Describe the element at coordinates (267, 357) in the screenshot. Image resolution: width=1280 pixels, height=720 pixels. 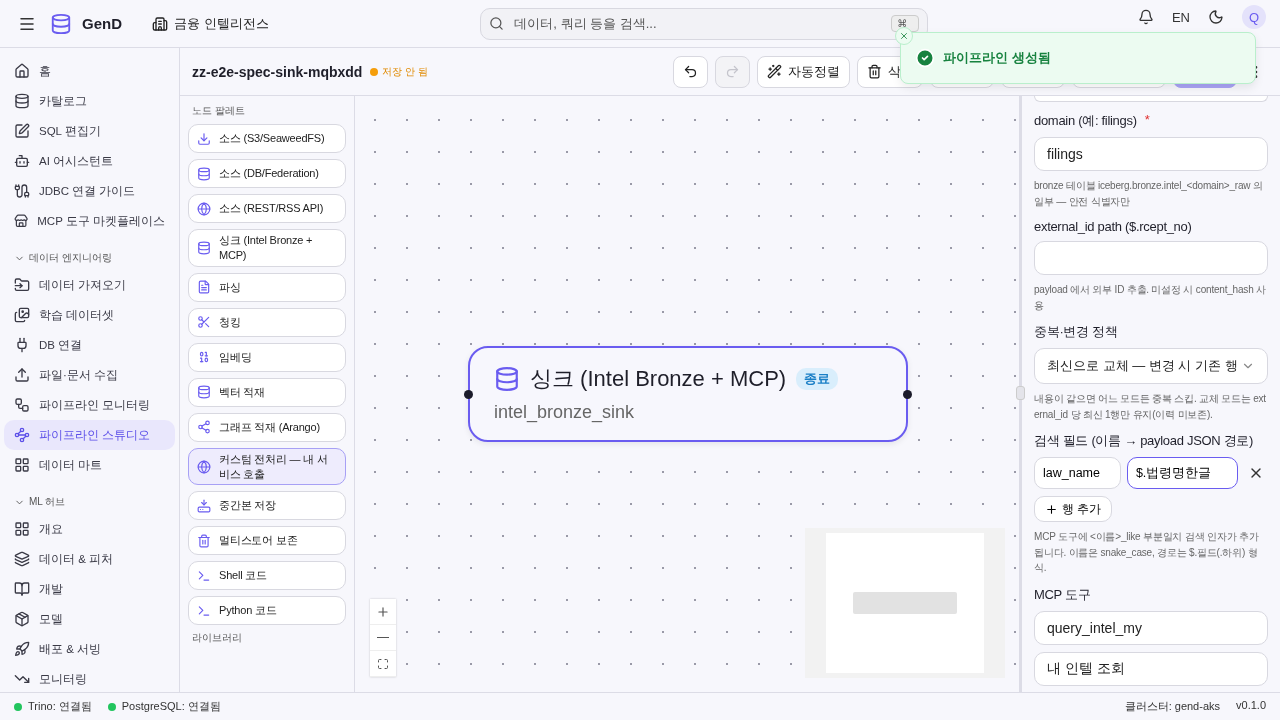
I see `palette-item: 임베딩` at that location.